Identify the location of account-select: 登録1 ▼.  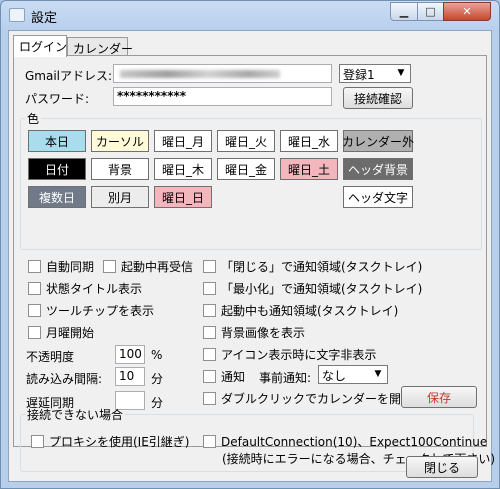
(375, 73).